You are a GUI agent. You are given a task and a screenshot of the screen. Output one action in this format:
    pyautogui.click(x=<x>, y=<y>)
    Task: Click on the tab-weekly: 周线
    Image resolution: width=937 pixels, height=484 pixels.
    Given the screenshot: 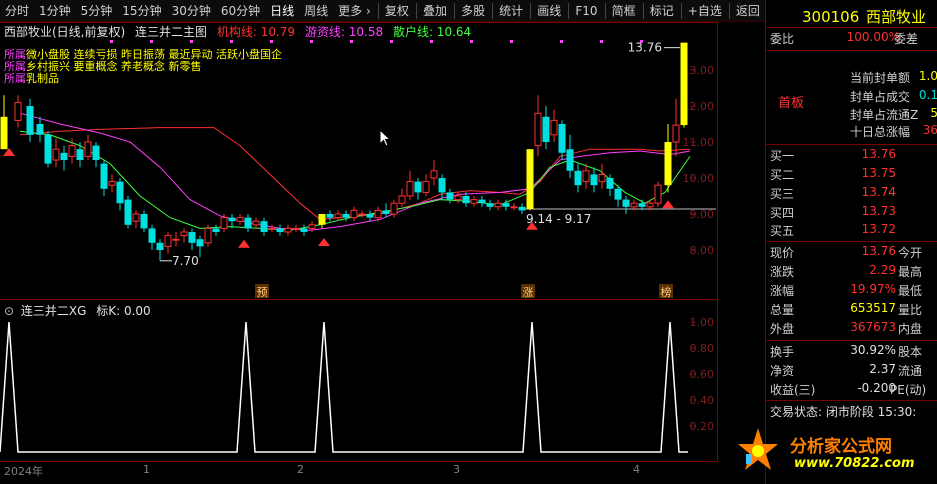 What is the action you would take?
    pyautogui.click(x=316, y=11)
    